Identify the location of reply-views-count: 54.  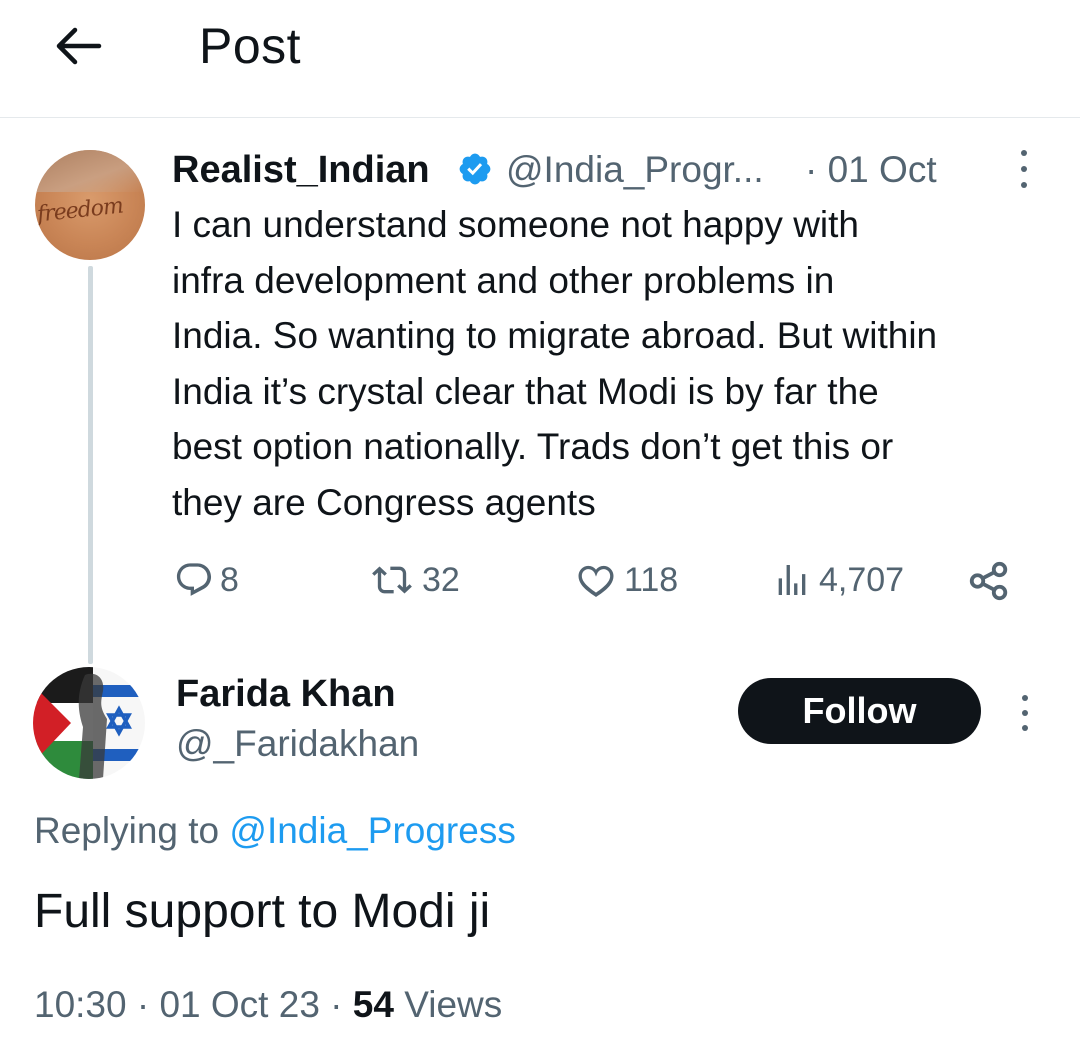
(373, 1004).